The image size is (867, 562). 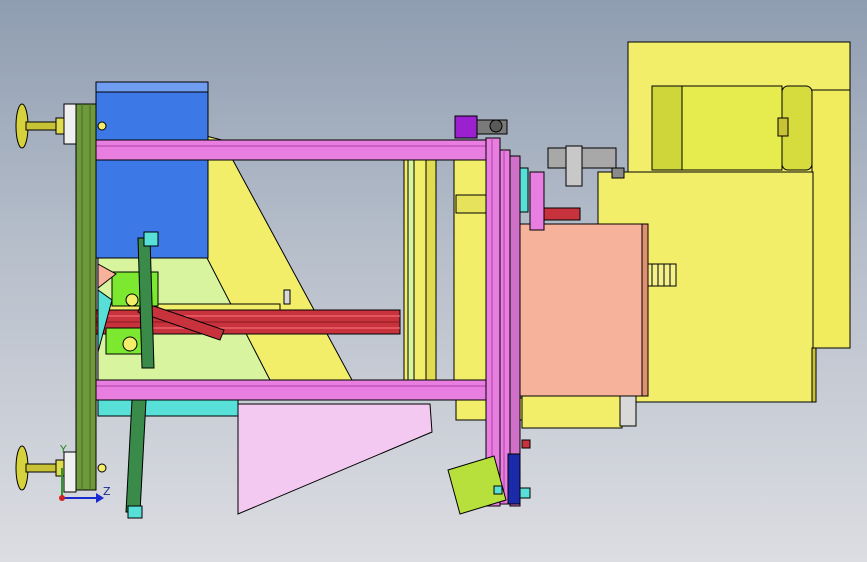 What do you see at coordinates (107, 491) in the screenshot?
I see `triad-z-label: Z` at bounding box center [107, 491].